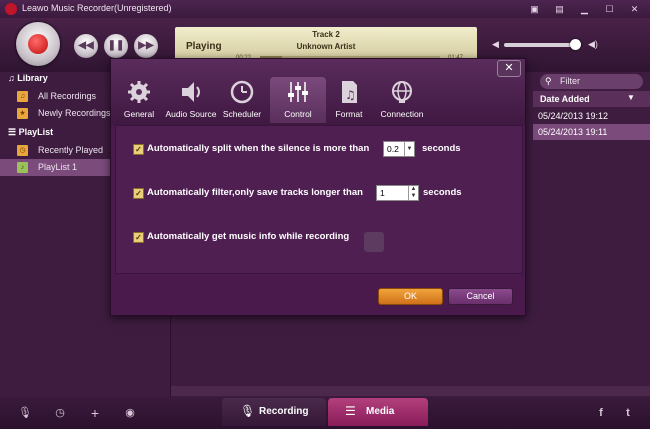 Image resolution: width=650 pixels, height=429 pixels. What do you see at coordinates (399, 149) in the screenshot?
I see `split-silence-stepper: 0.2 ▼` at bounding box center [399, 149].